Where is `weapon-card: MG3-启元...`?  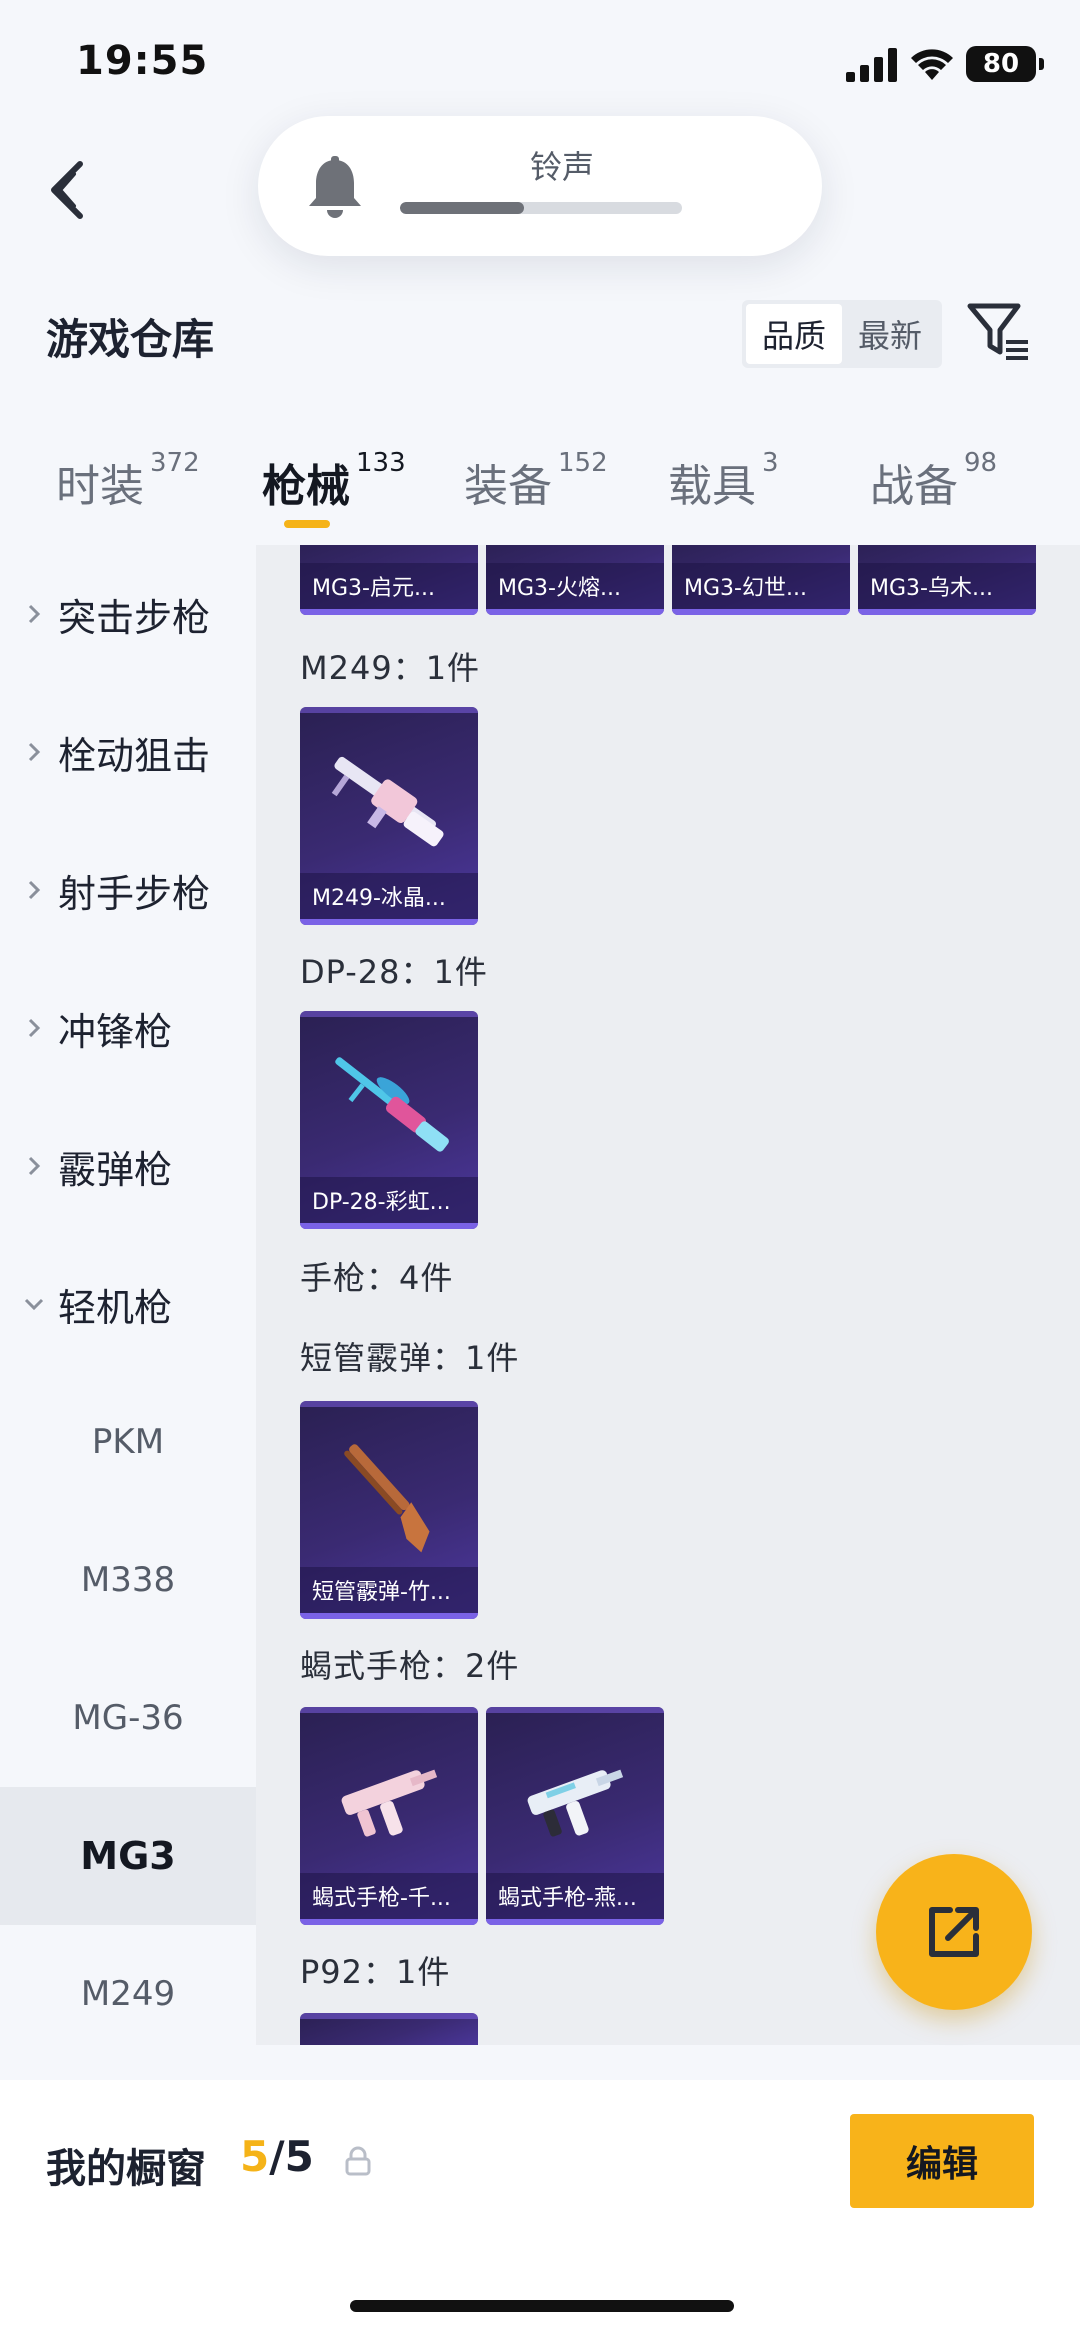
weapon-card: MG3-启元... is located at coordinates (389, 580).